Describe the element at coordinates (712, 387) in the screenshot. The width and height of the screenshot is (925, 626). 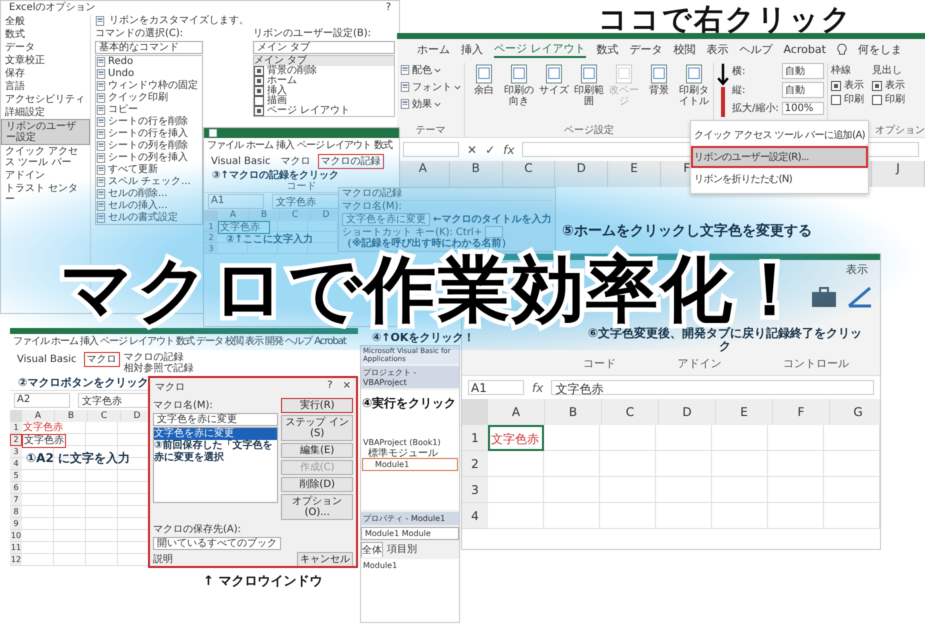
I see `formula-field: 文字色赤` at that location.